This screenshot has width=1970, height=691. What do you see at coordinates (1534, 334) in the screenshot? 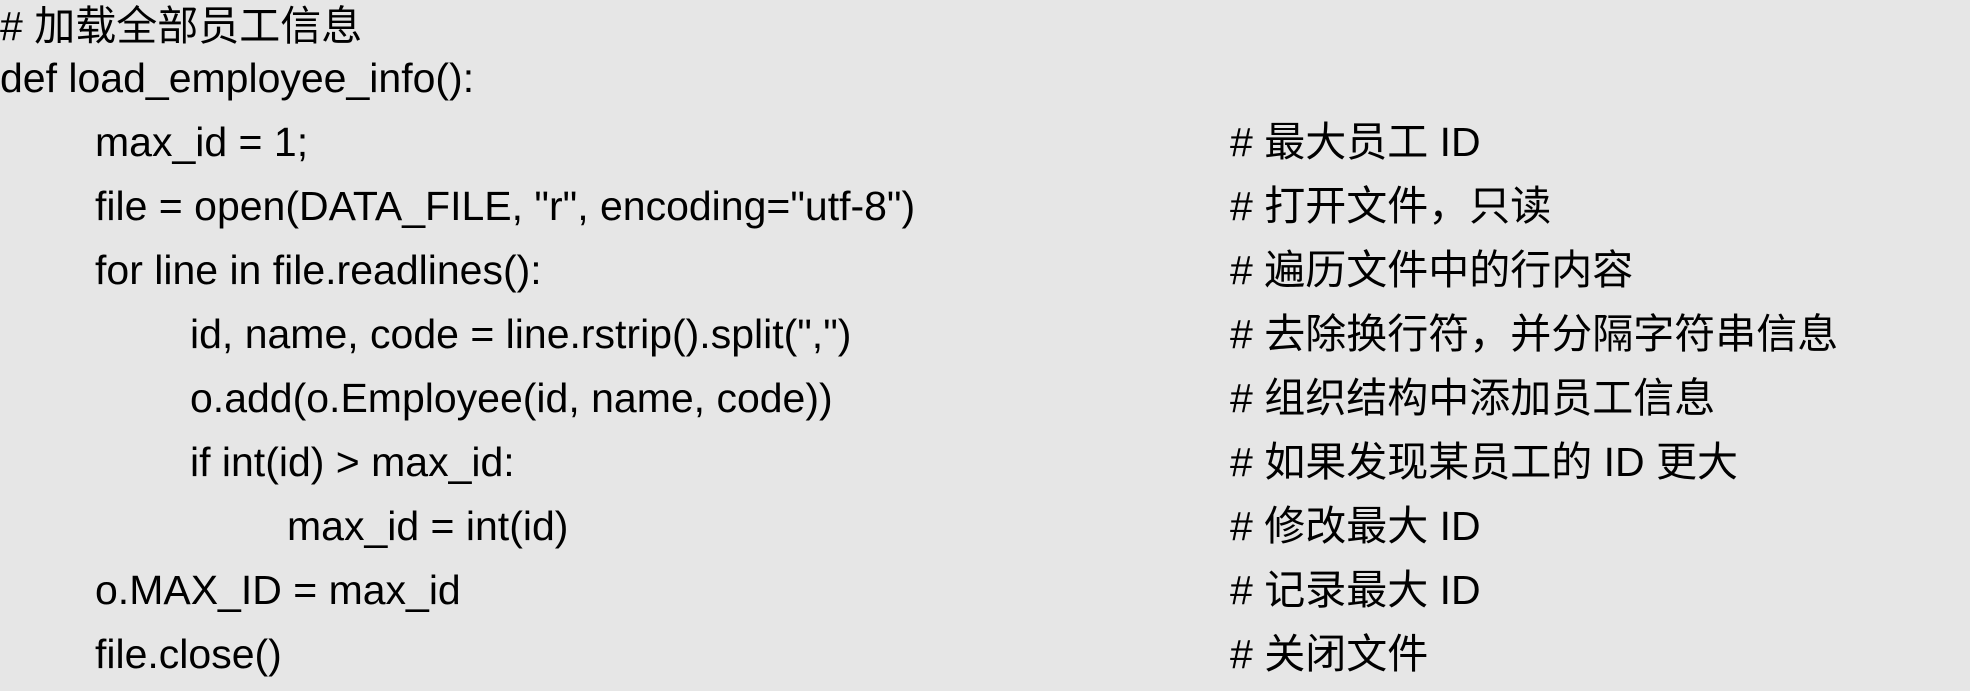
I see `comment-text: # 去除换行符，并分隔字符串信息` at bounding box center [1534, 334].